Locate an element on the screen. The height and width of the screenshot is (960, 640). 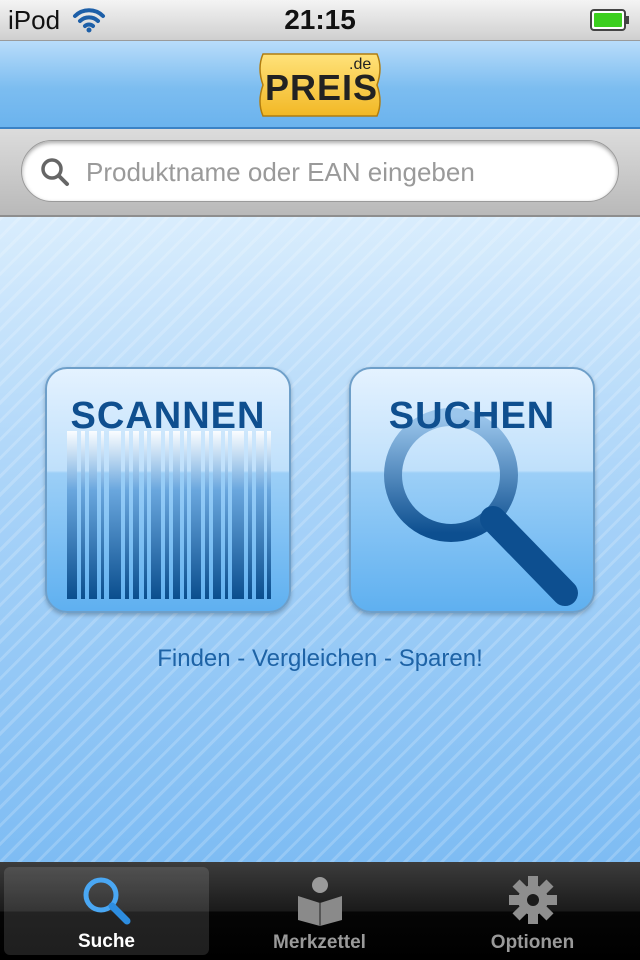
tab-label: Suche is located at coordinates (106, 941).